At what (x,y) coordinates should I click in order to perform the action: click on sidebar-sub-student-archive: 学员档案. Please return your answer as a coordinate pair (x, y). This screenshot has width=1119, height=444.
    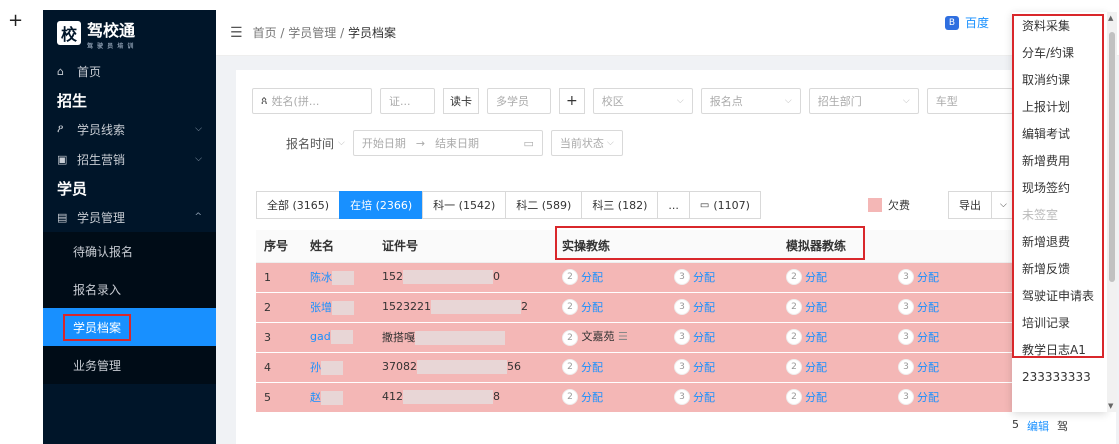
    Looking at the image, I should click on (129, 327).